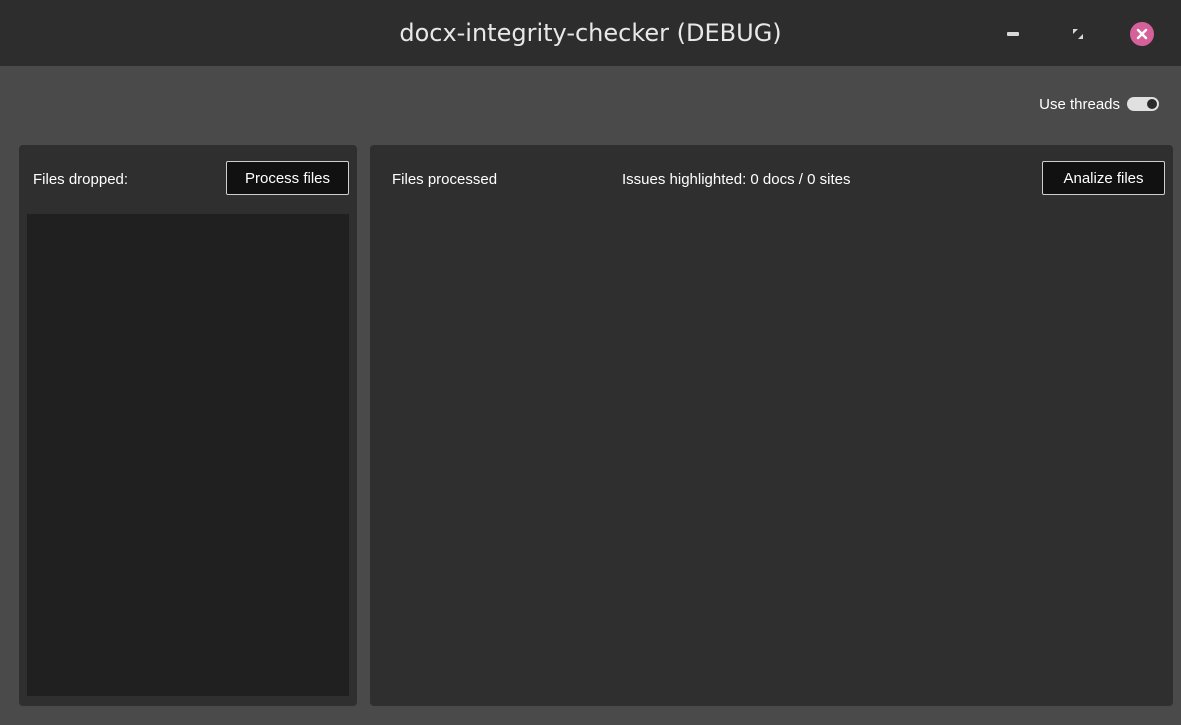 Image resolution: width=1181 pixels, height=725 pixels. I want to click on close-button, so click(1142, 34).